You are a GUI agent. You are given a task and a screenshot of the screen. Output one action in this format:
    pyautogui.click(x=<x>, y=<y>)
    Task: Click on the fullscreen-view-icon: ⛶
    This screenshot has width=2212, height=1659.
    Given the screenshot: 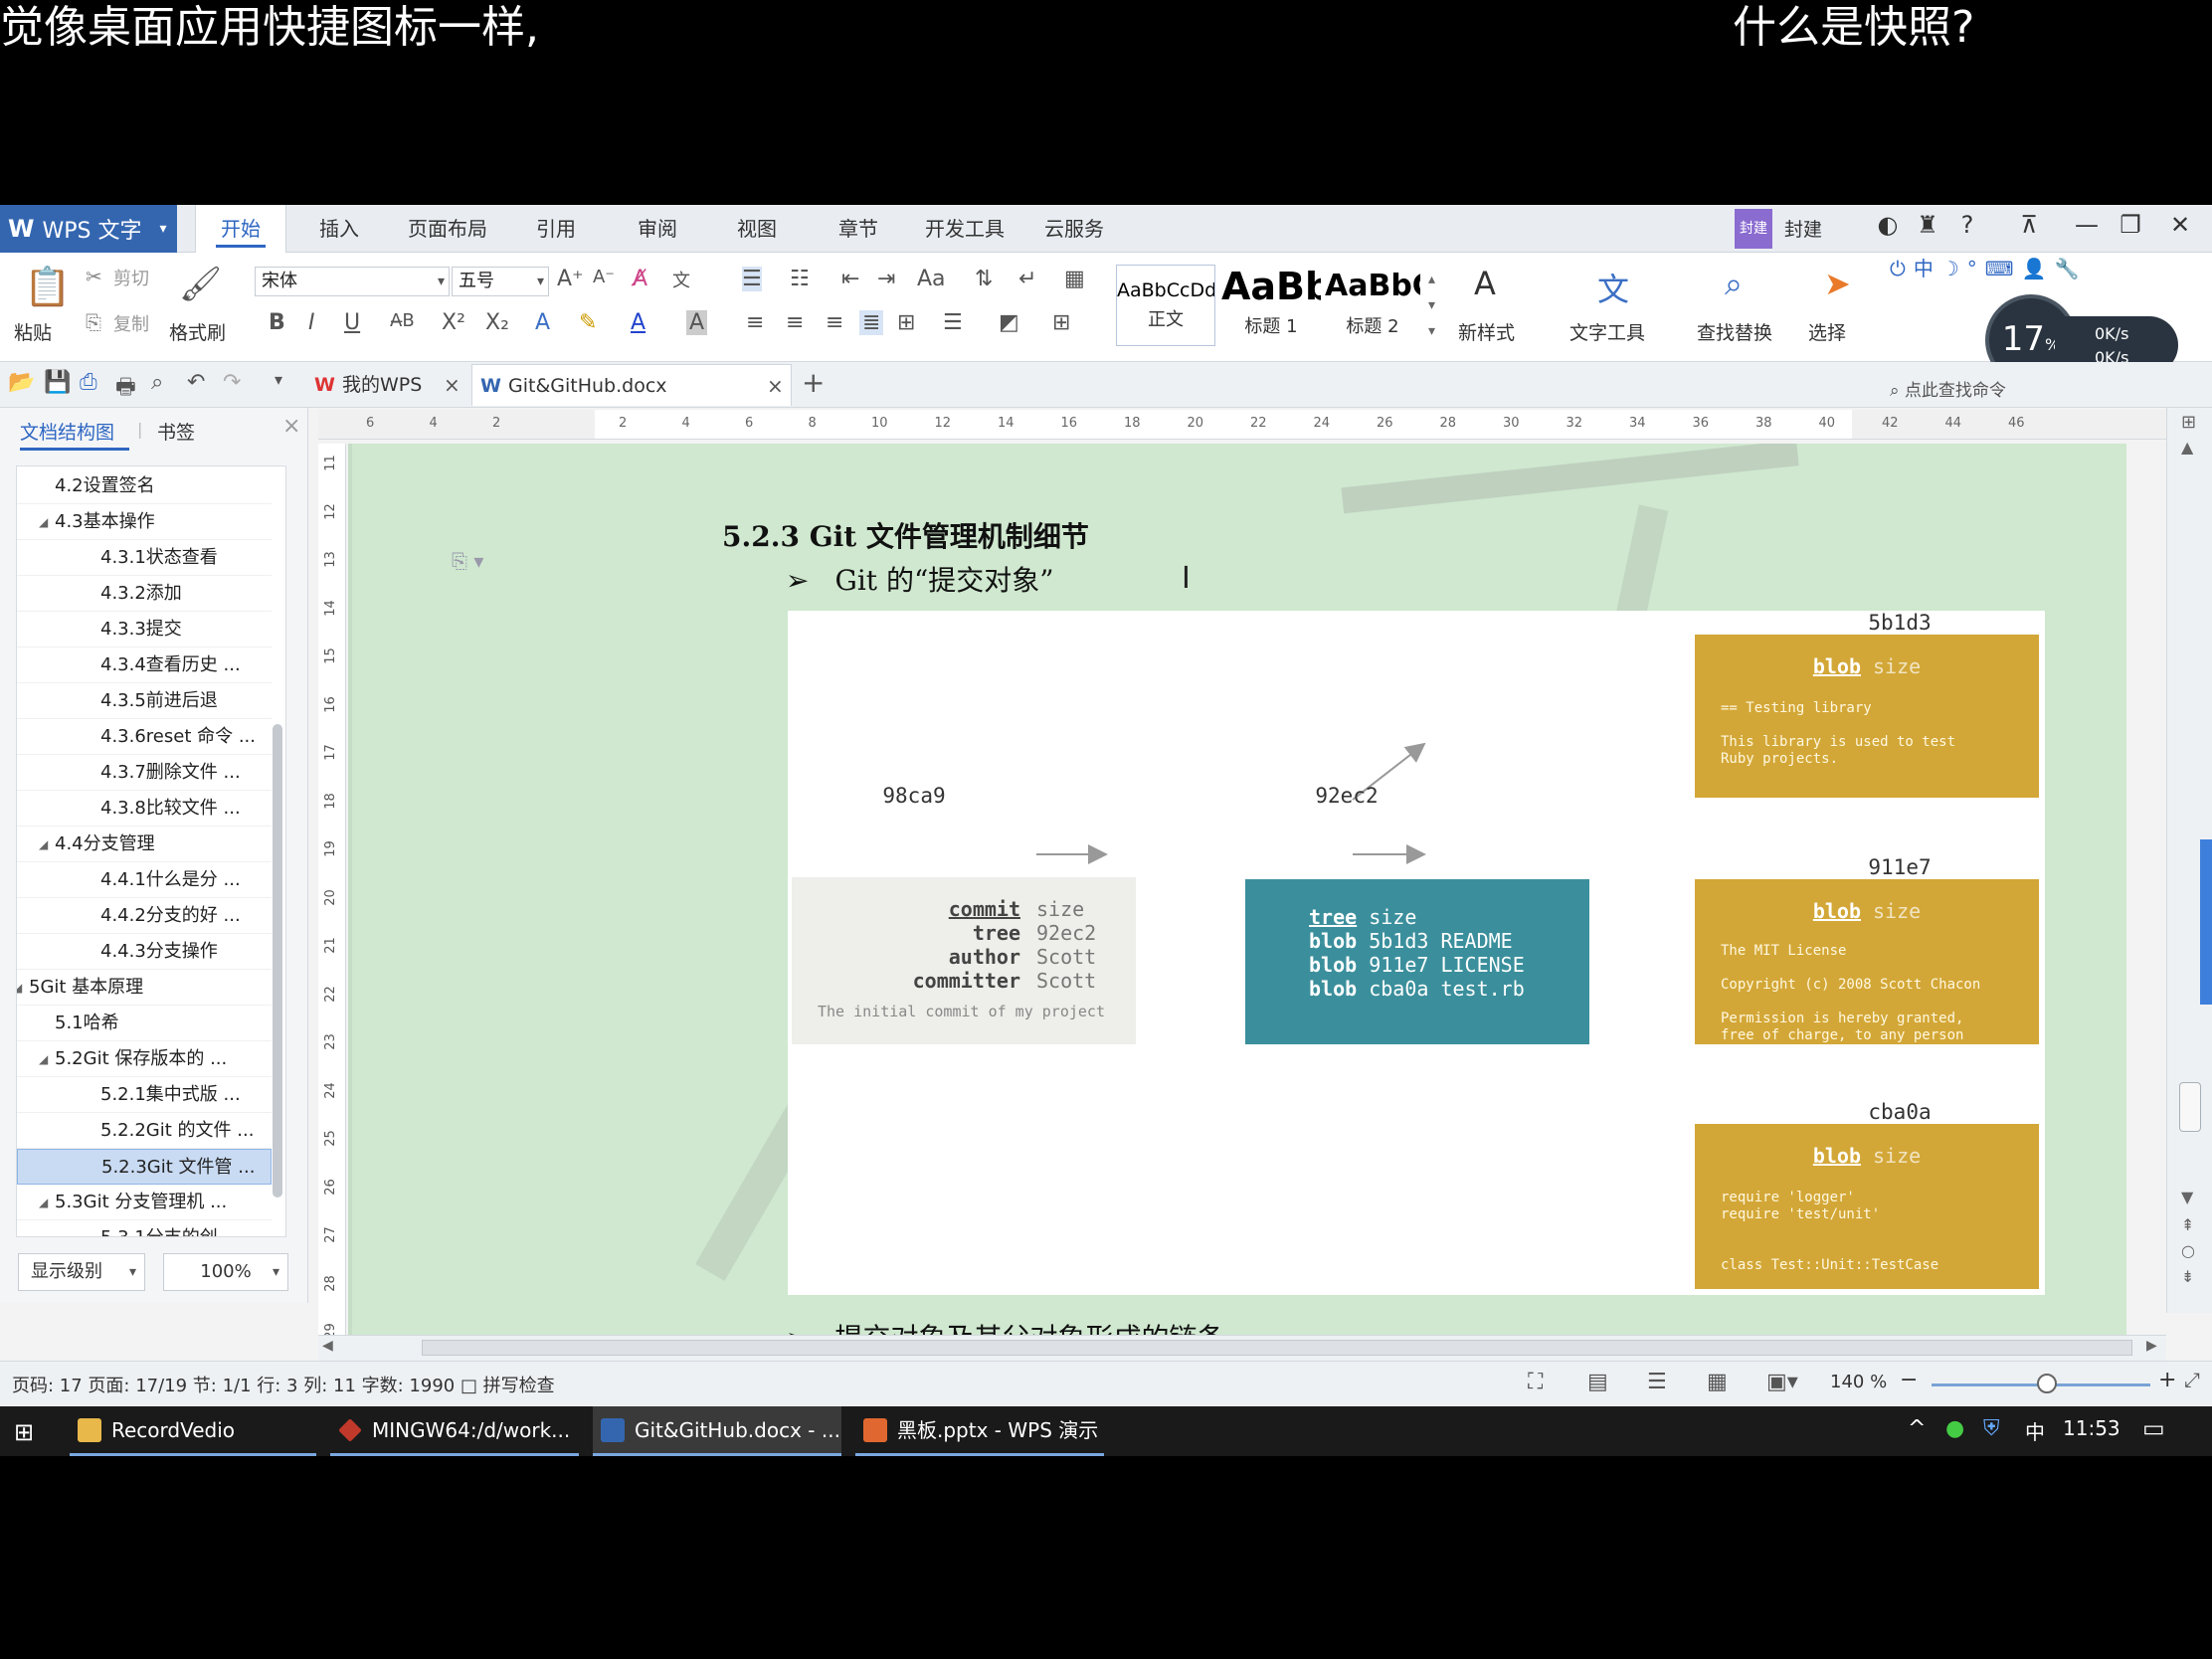 What is the action you would take?
    pyautogui.click(x=1535, y=1382)
    